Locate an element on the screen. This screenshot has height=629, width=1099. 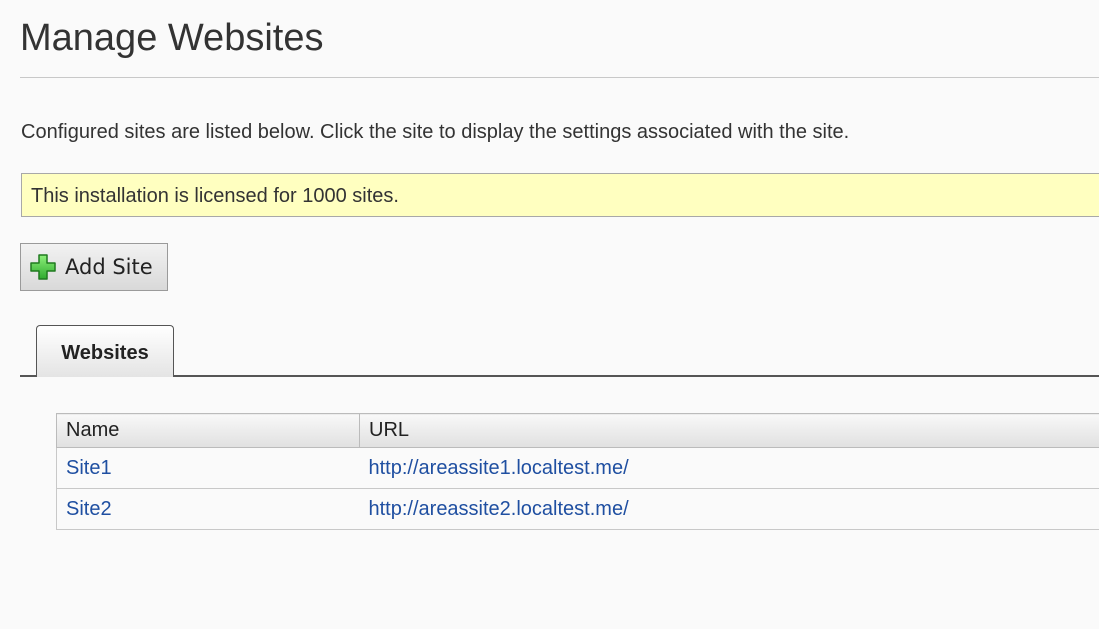
tab-websites: Websites is located at coordinates (105, 351).